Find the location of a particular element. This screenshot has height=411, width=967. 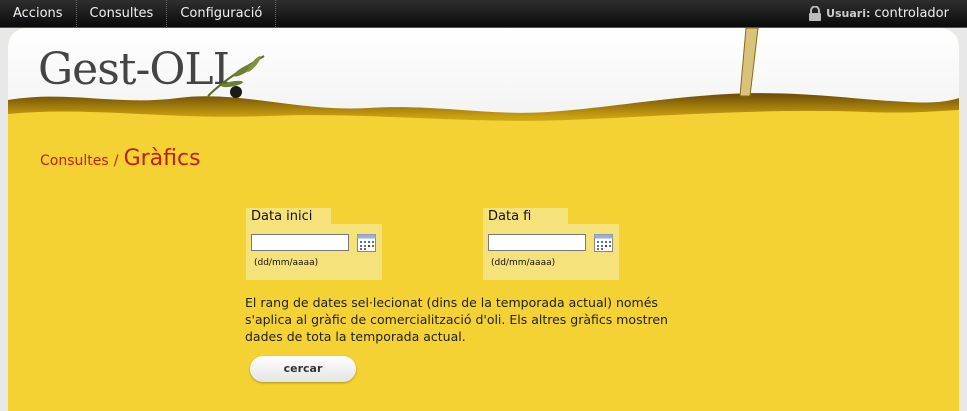

search-button: cercar is located at coordinates (303, 369).